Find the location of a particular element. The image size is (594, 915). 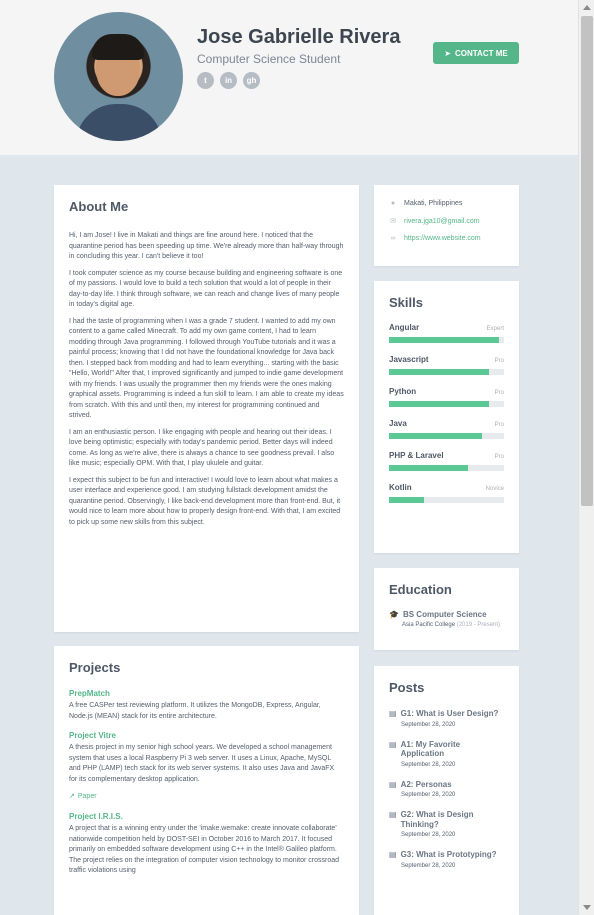

social-links: t in gh is located at coordinates (228, 80).